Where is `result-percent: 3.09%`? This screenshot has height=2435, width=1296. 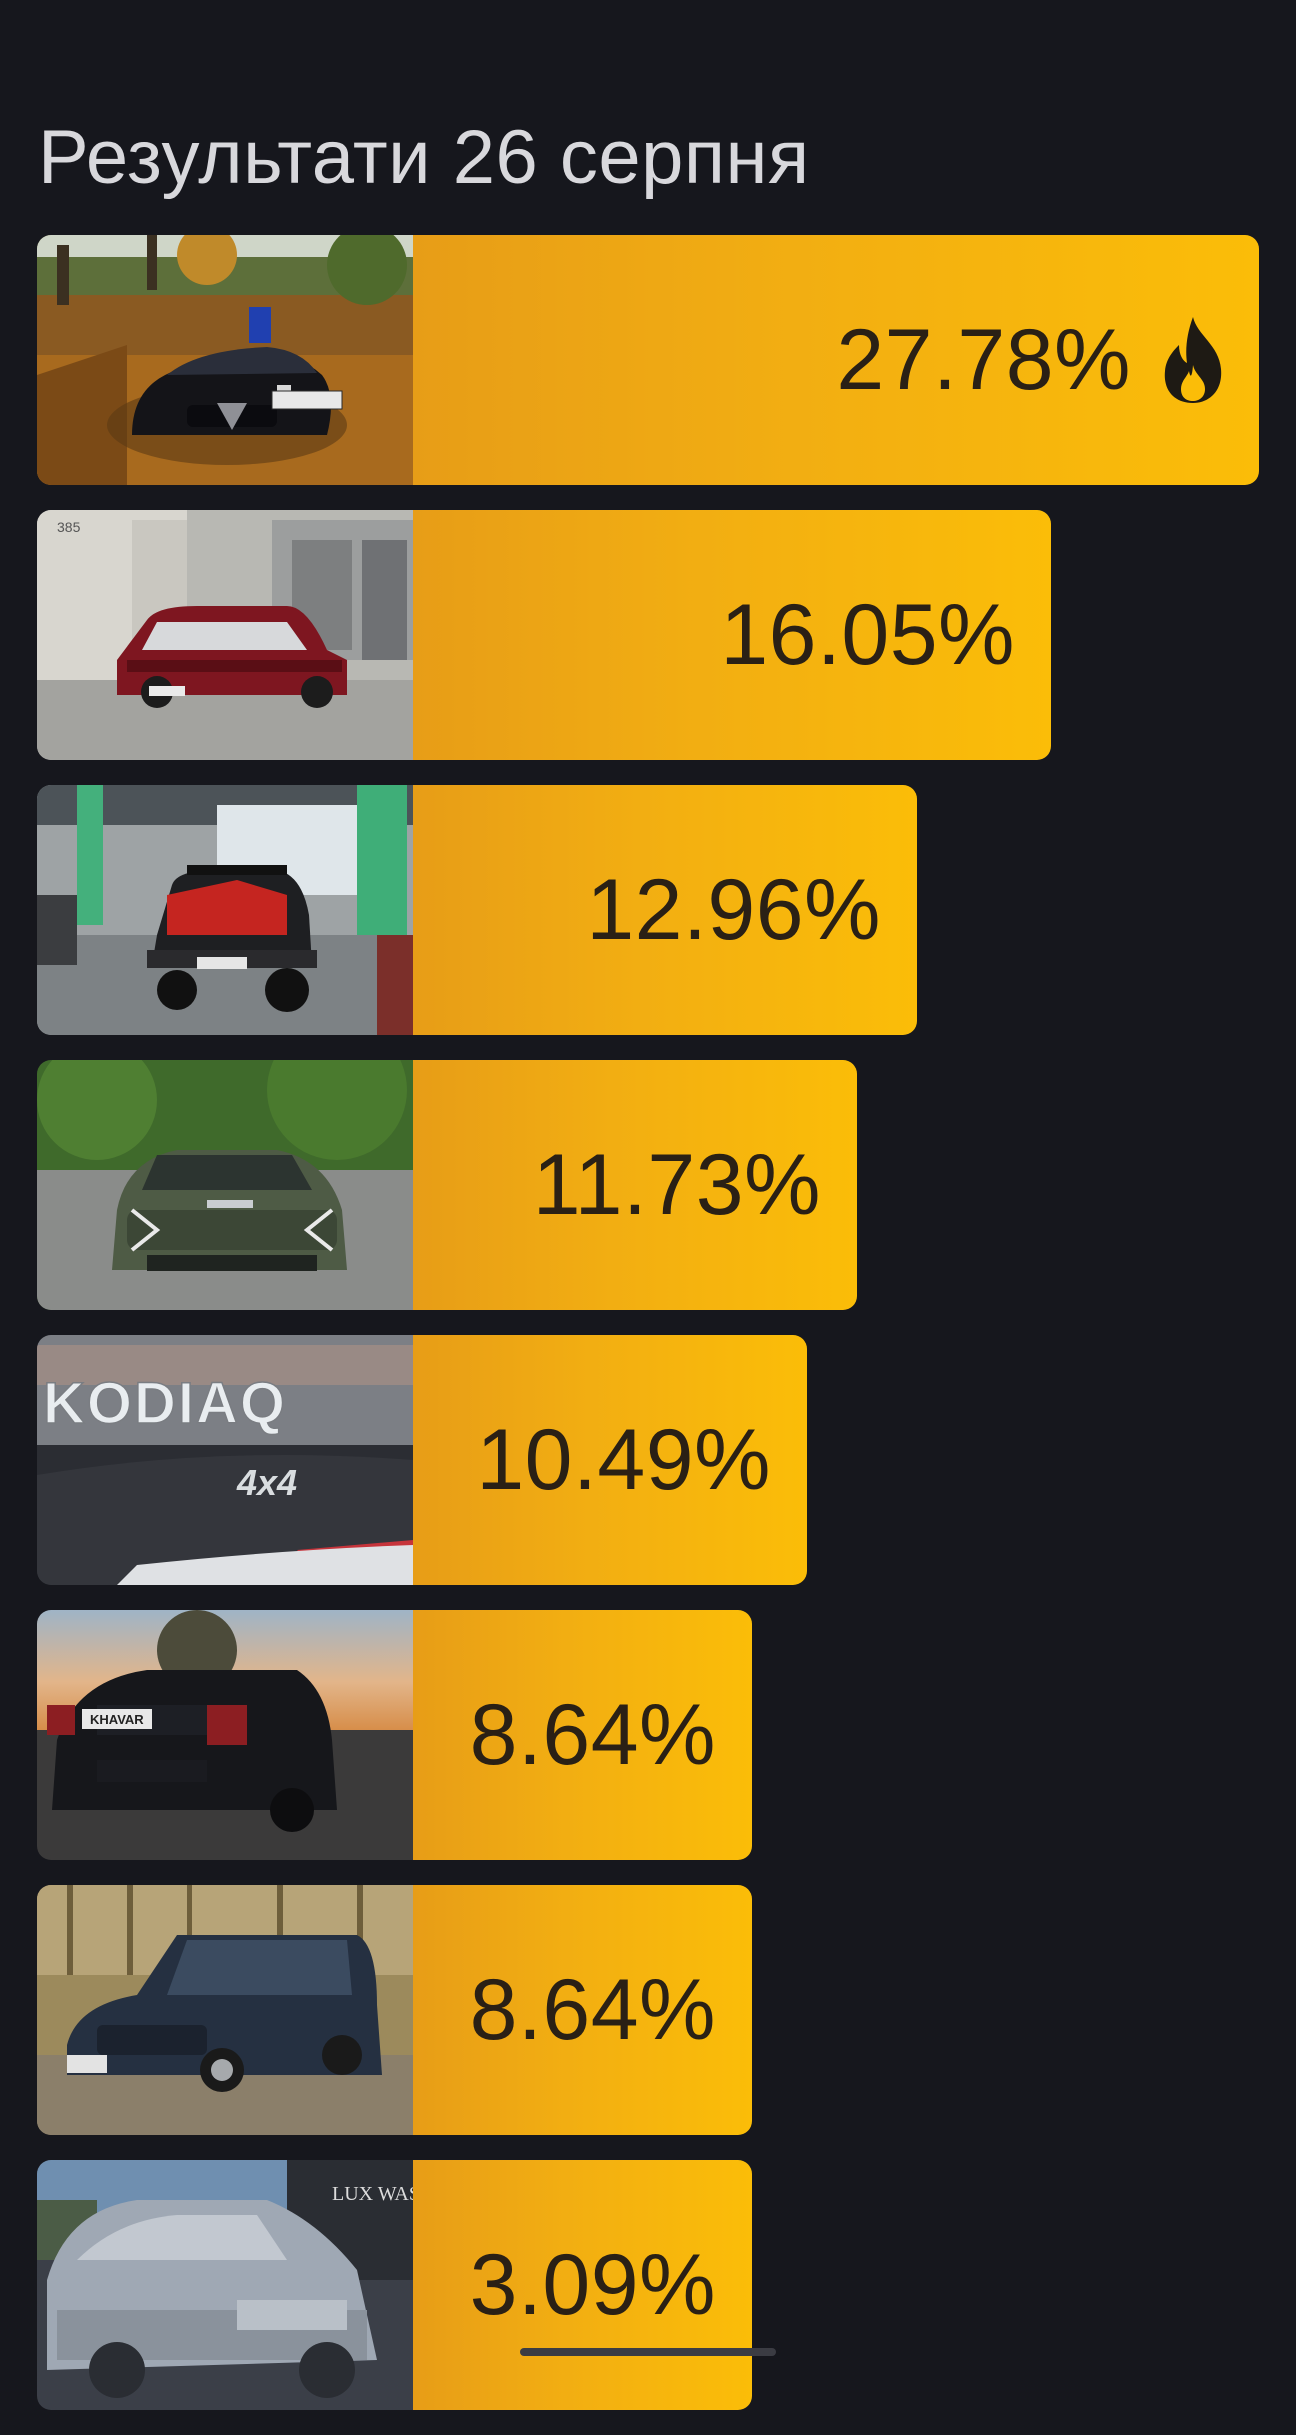 result-percent: 3.09% is located at coordinates (592, 2284).